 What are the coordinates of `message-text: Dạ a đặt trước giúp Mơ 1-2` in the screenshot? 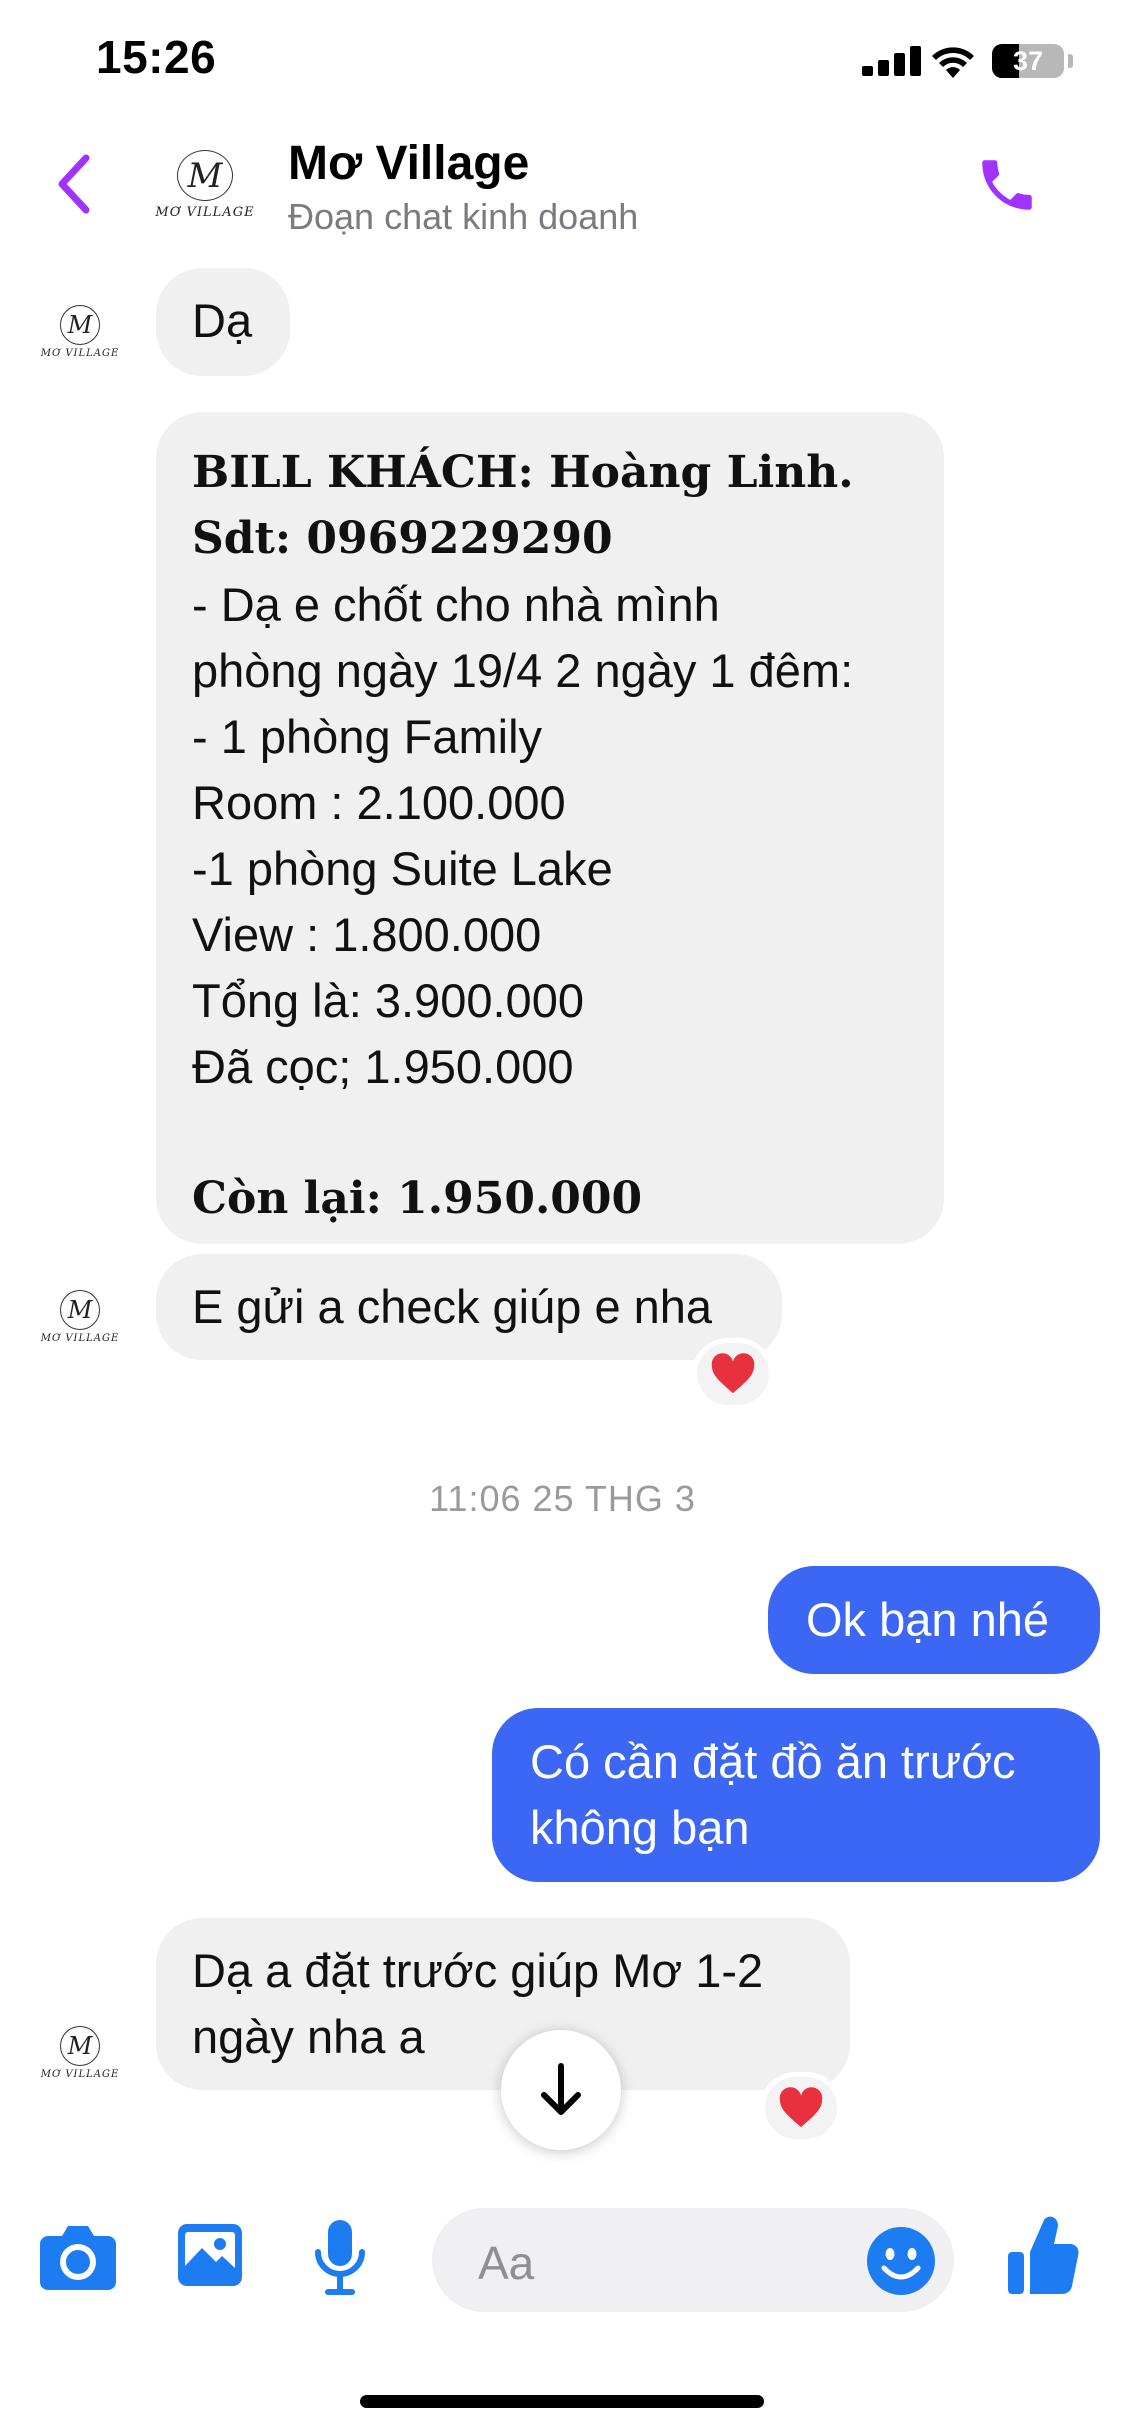 It's located at (478, 1970).